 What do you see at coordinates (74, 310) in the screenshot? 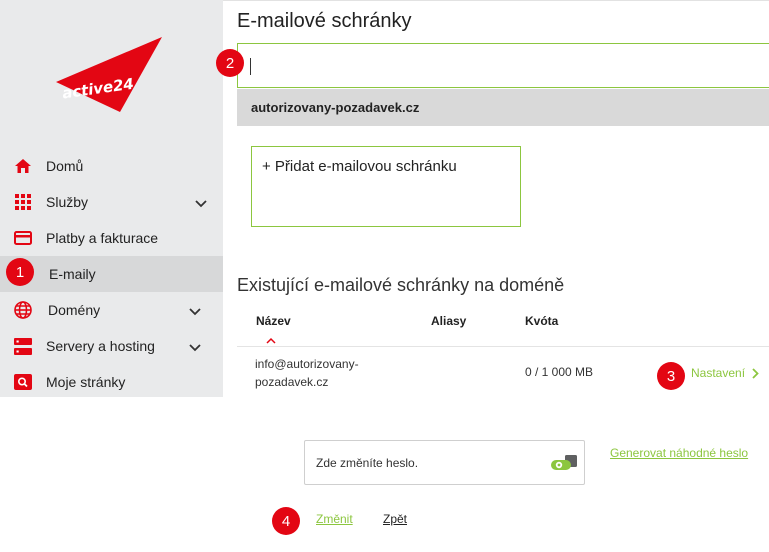
I see `sidebar-item-label: Domény` at bounding box center [74, 310].